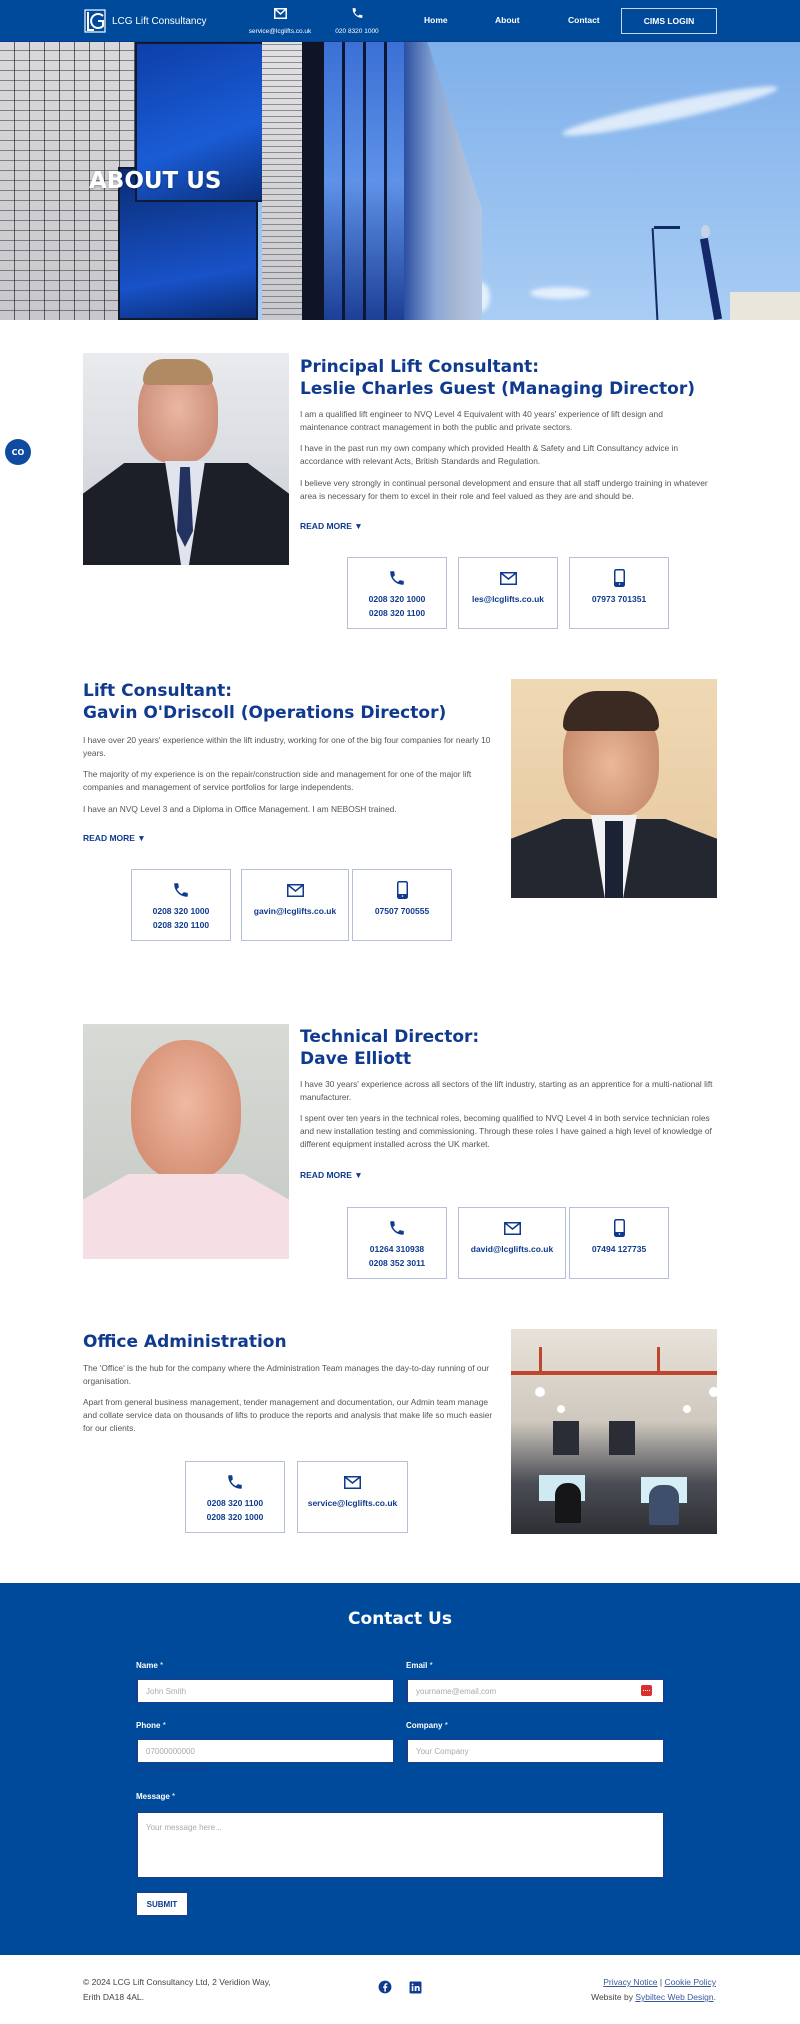  I want to click on contact-title: Contact Us, so click(400, 1619).